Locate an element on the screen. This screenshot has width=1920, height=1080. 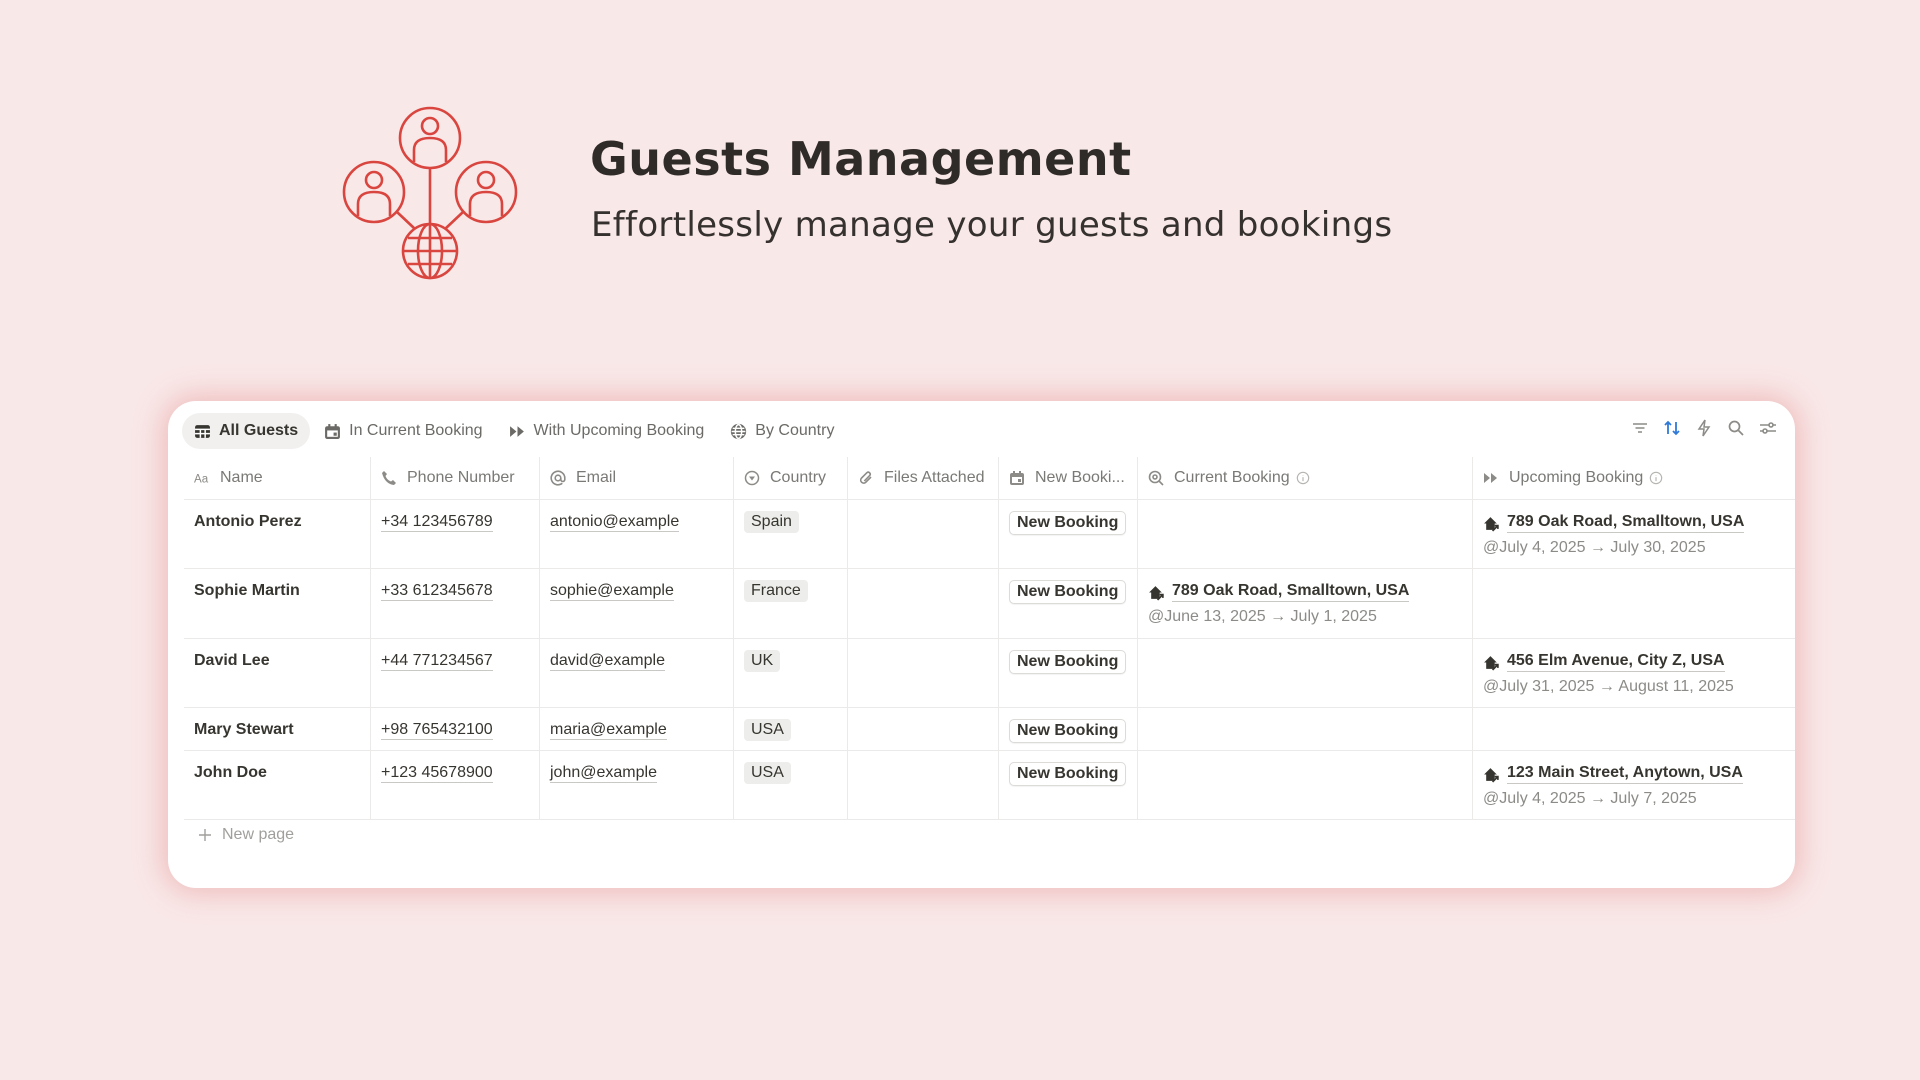
phone-link: +33 612345678 is located at coordinates (437, 591).